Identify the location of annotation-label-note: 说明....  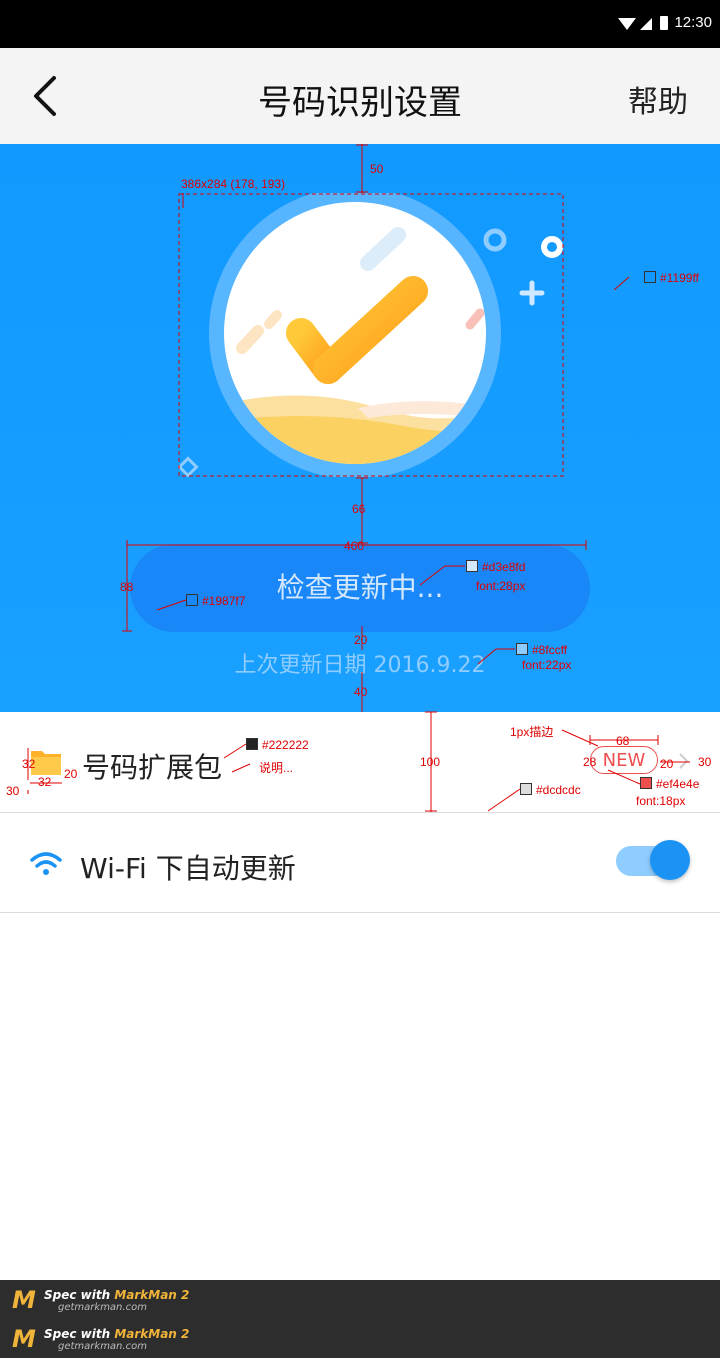
(276, 768).